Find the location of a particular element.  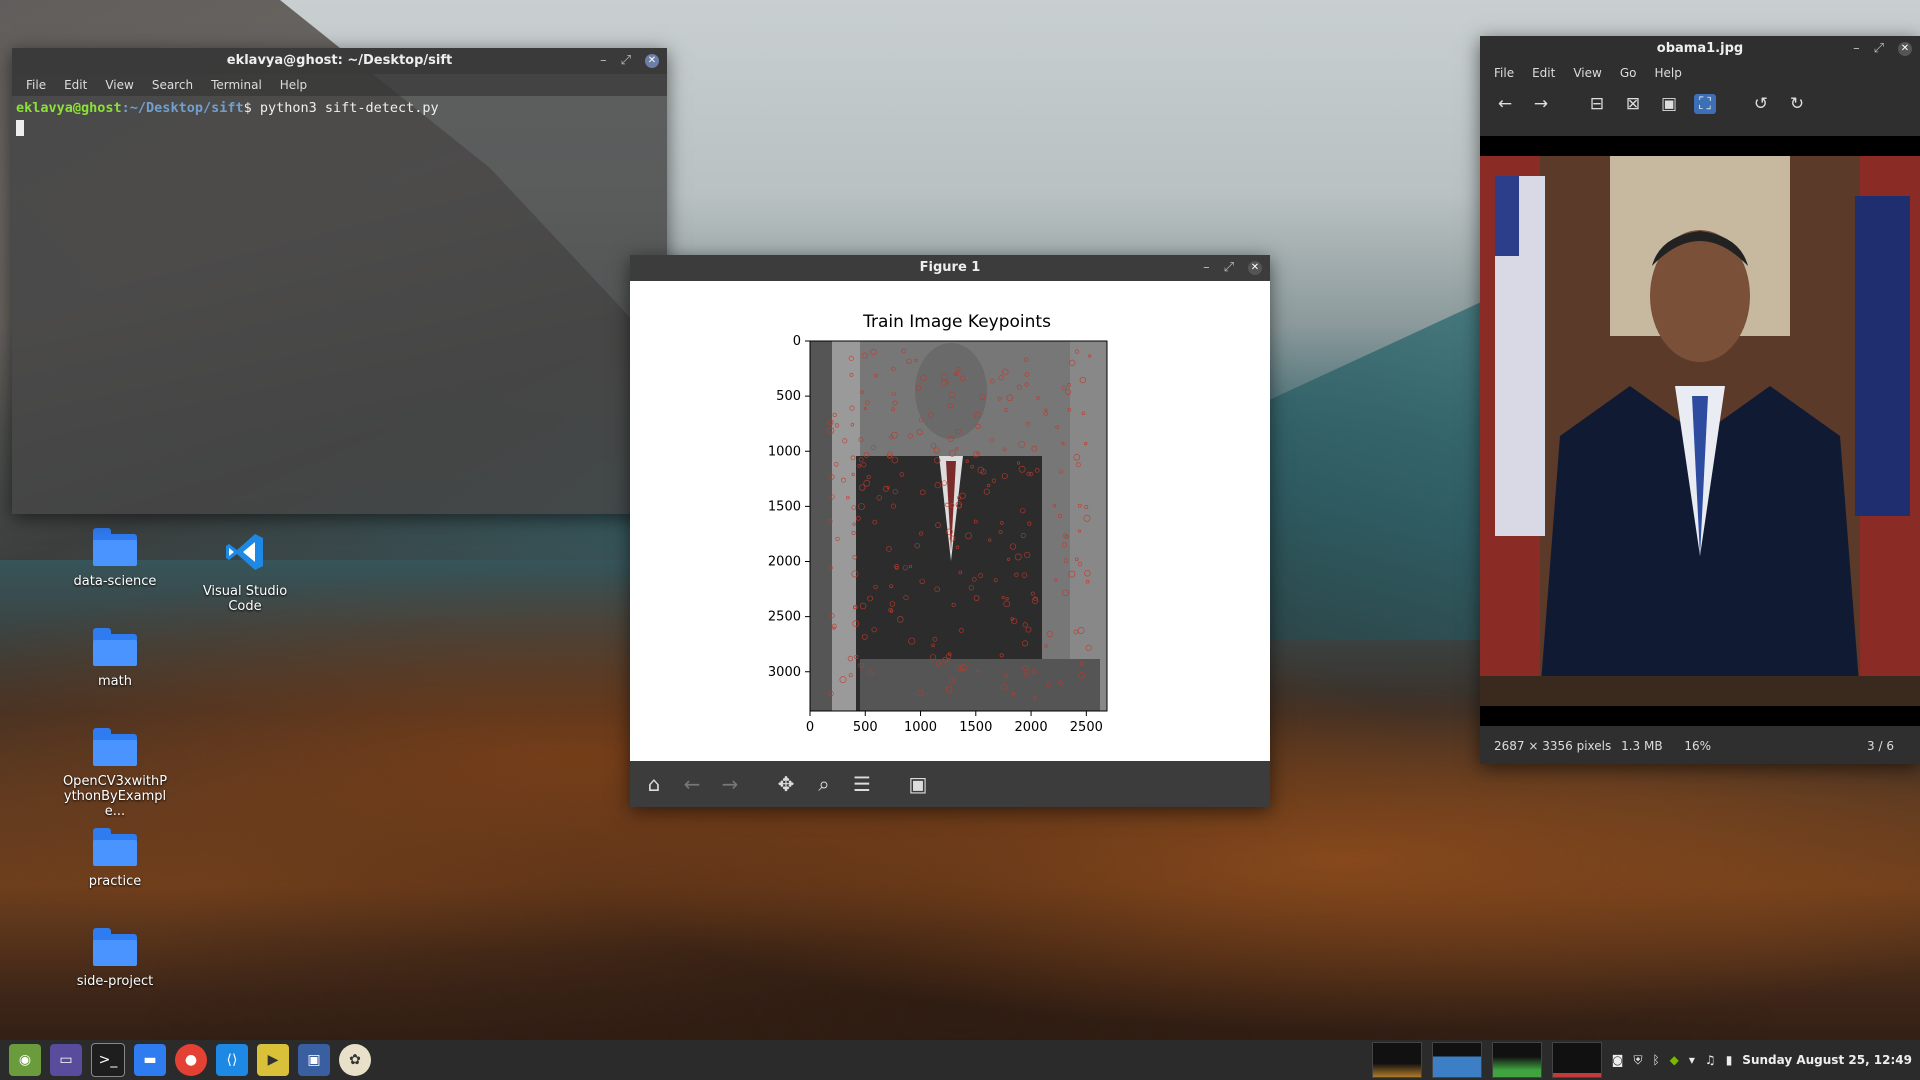

pycharm-app-icon: ▶ is located at coordinates (273, 1060).